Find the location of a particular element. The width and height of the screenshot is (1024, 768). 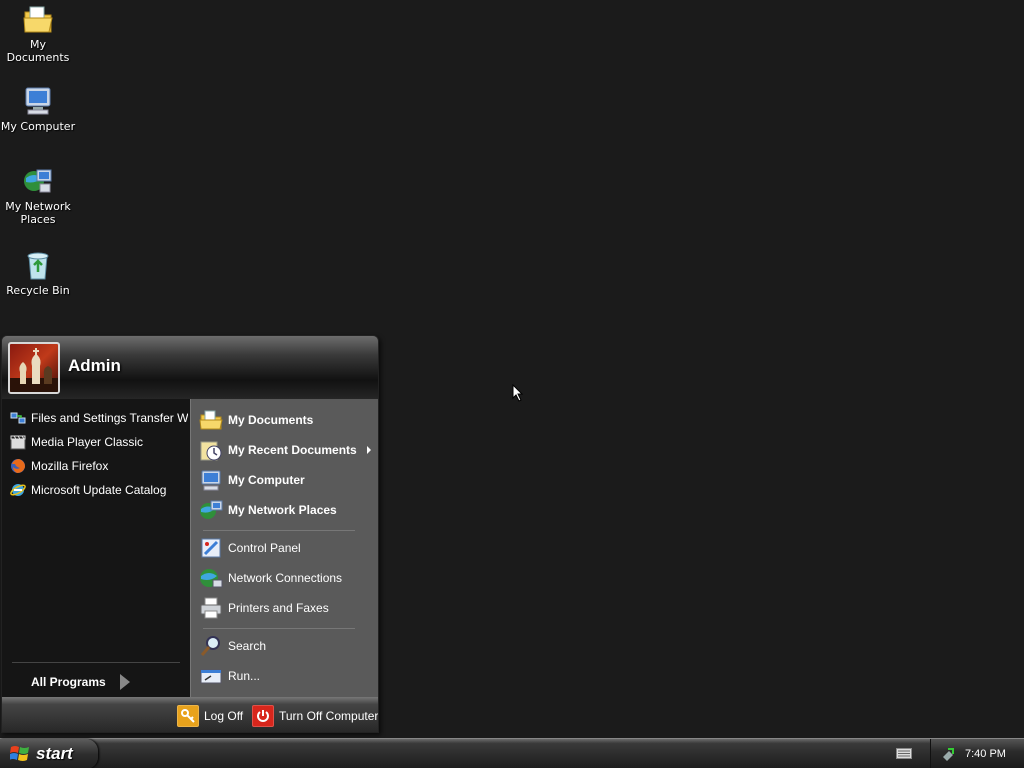

pinned-item-media-player-classic: Media Player Classic is located at coordinates (99, 442).